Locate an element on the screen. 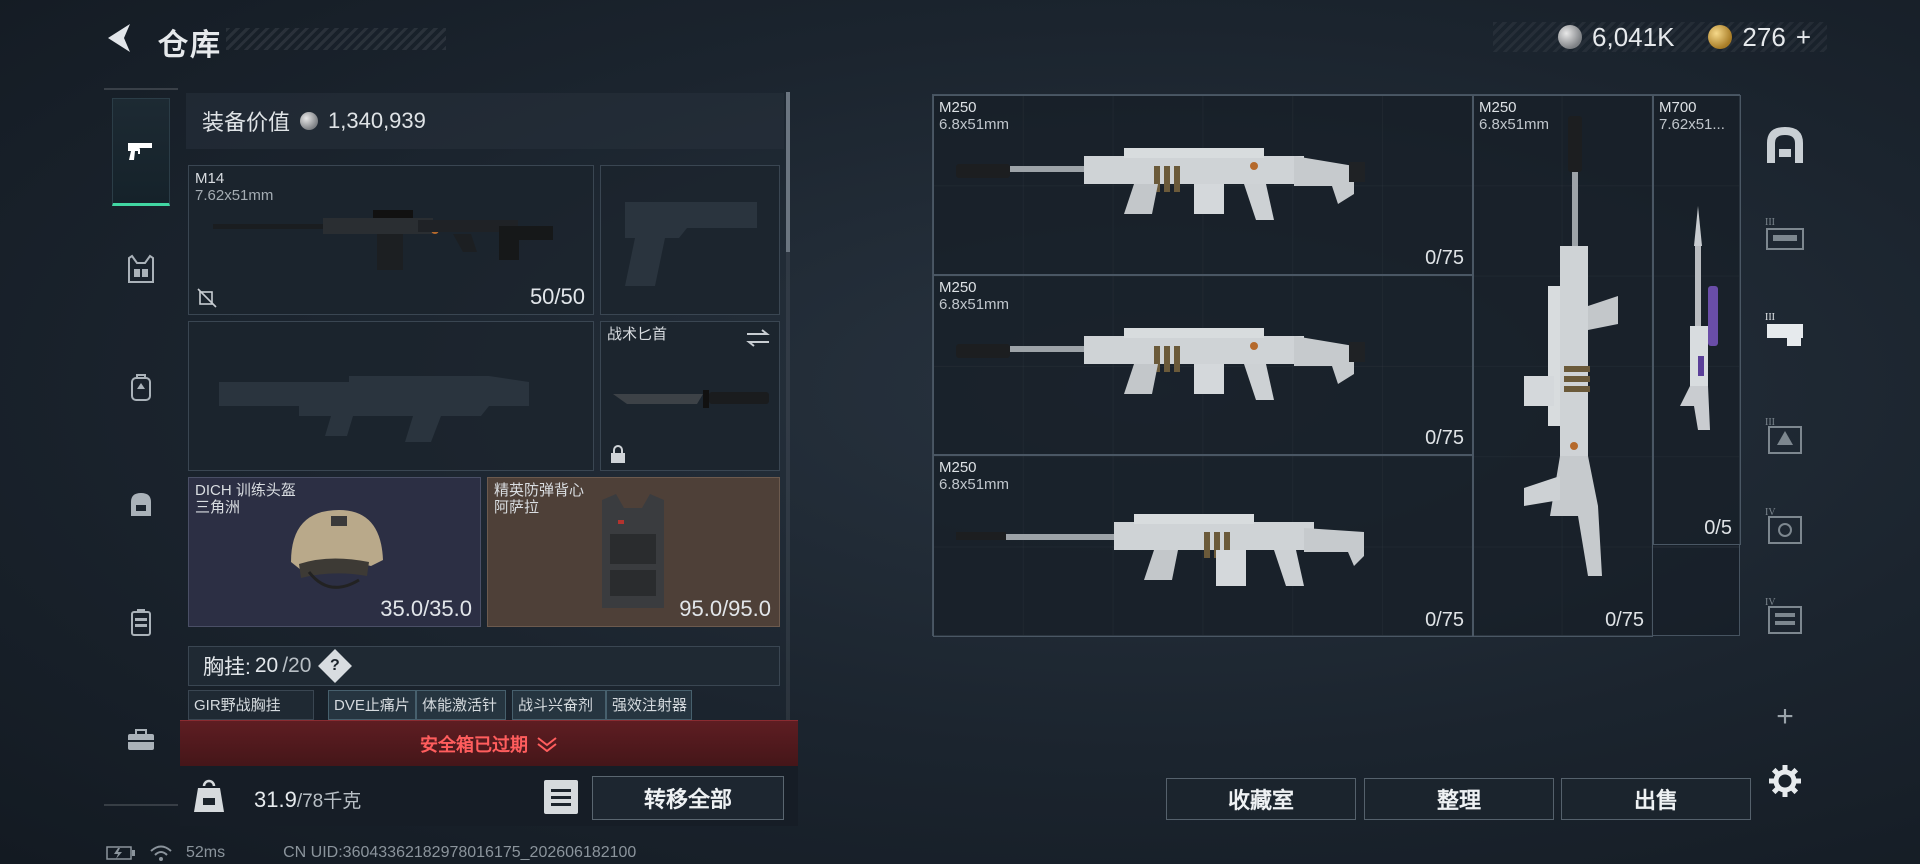  helmet-name: DICH 训练头盔 is located at coordinates (245, 490).